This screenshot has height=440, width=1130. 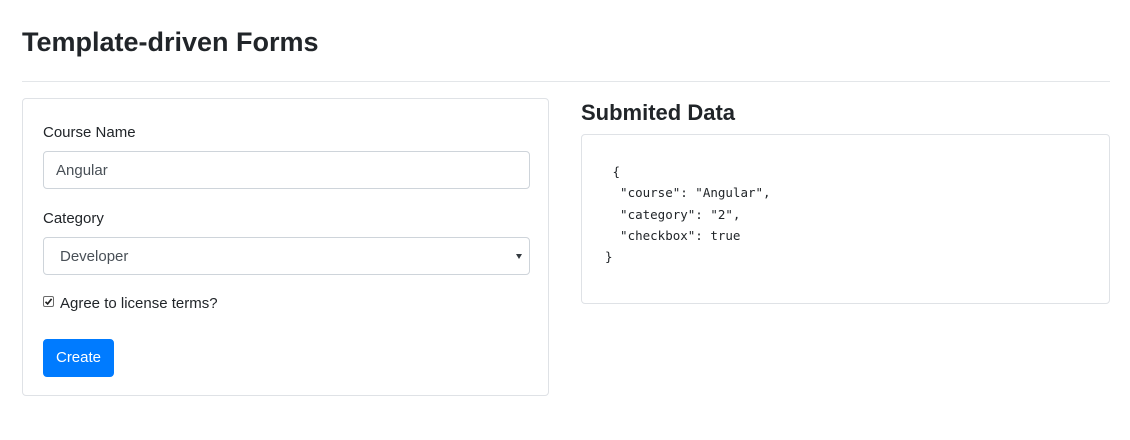 I want to click on check-icon, so click(x=48, y=302).